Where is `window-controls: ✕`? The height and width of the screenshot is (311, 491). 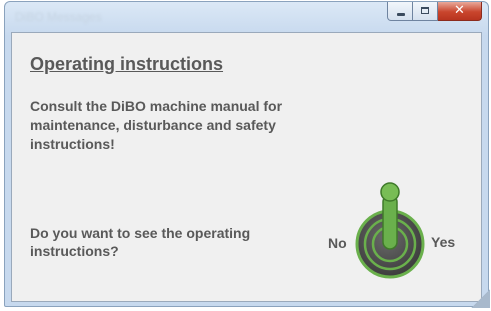
window-controls: ✕ is located at coordinates (434, 12).